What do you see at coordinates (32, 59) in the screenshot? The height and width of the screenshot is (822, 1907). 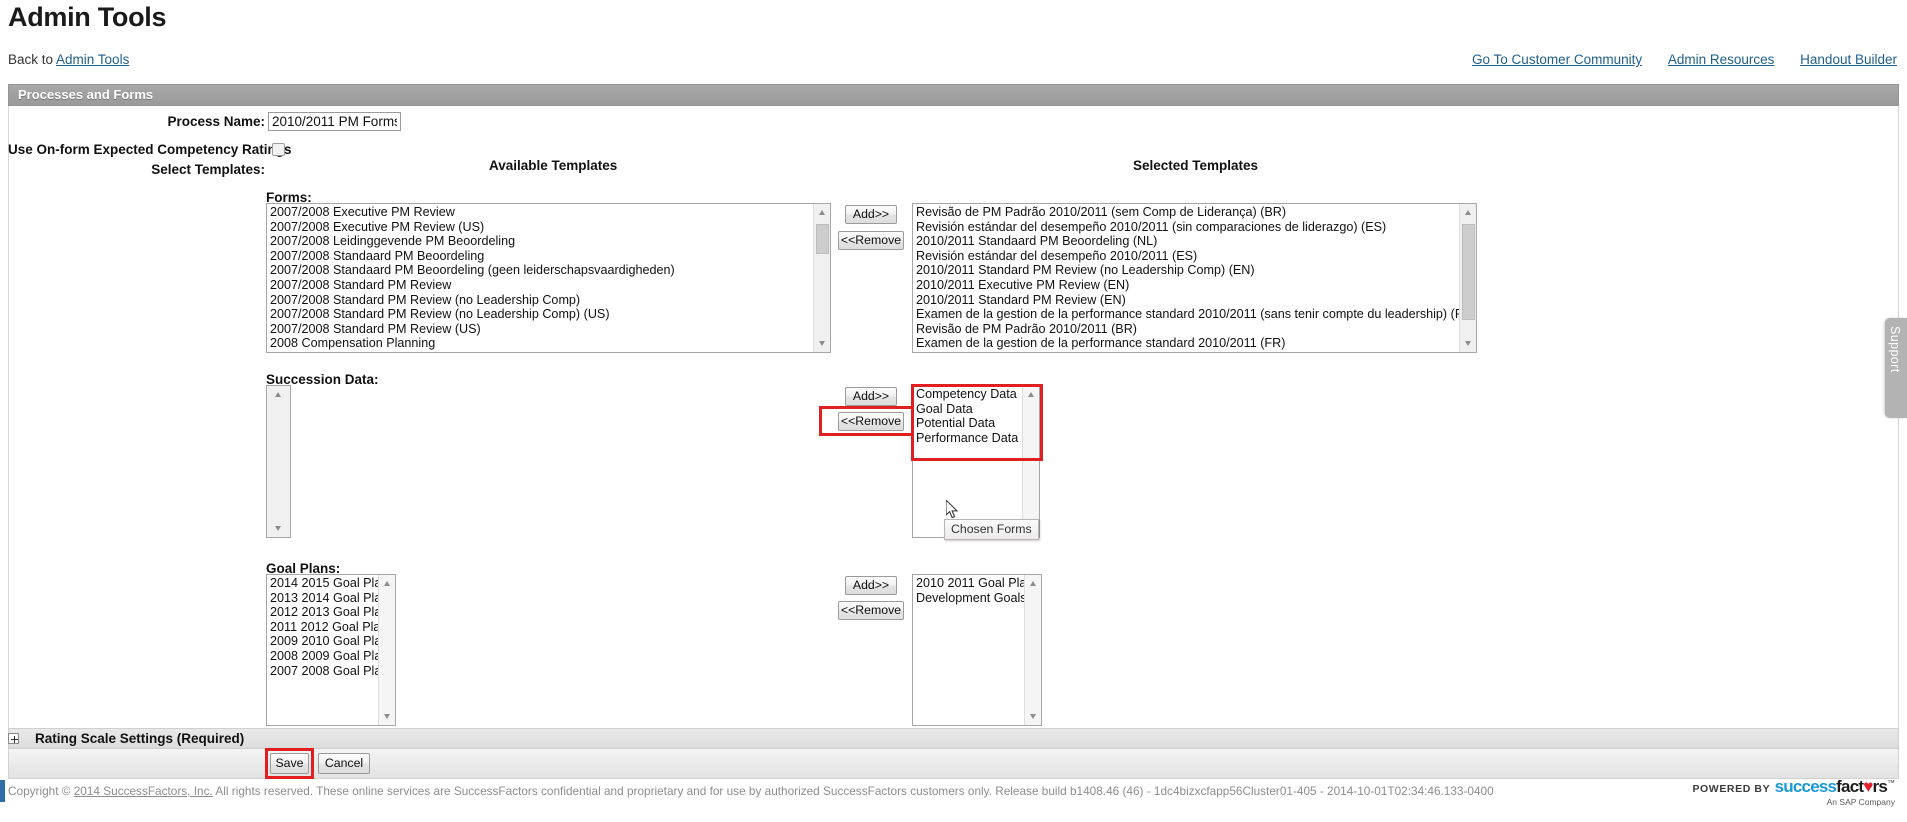 I see `breadcrumb-prefix: Back to` at bounding box center [32, 59].